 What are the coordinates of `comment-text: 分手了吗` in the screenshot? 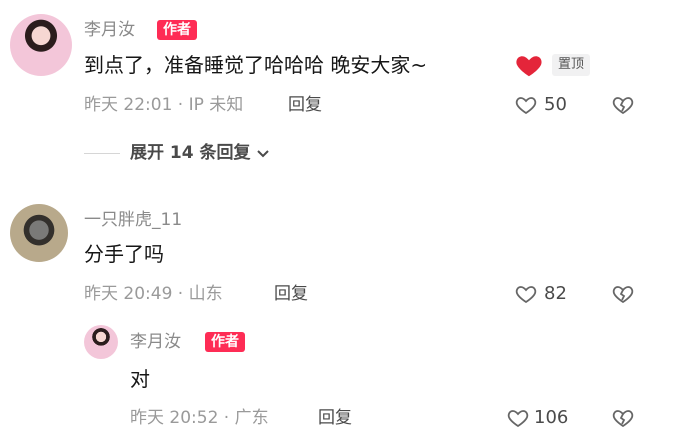 It's located at (124, 254).